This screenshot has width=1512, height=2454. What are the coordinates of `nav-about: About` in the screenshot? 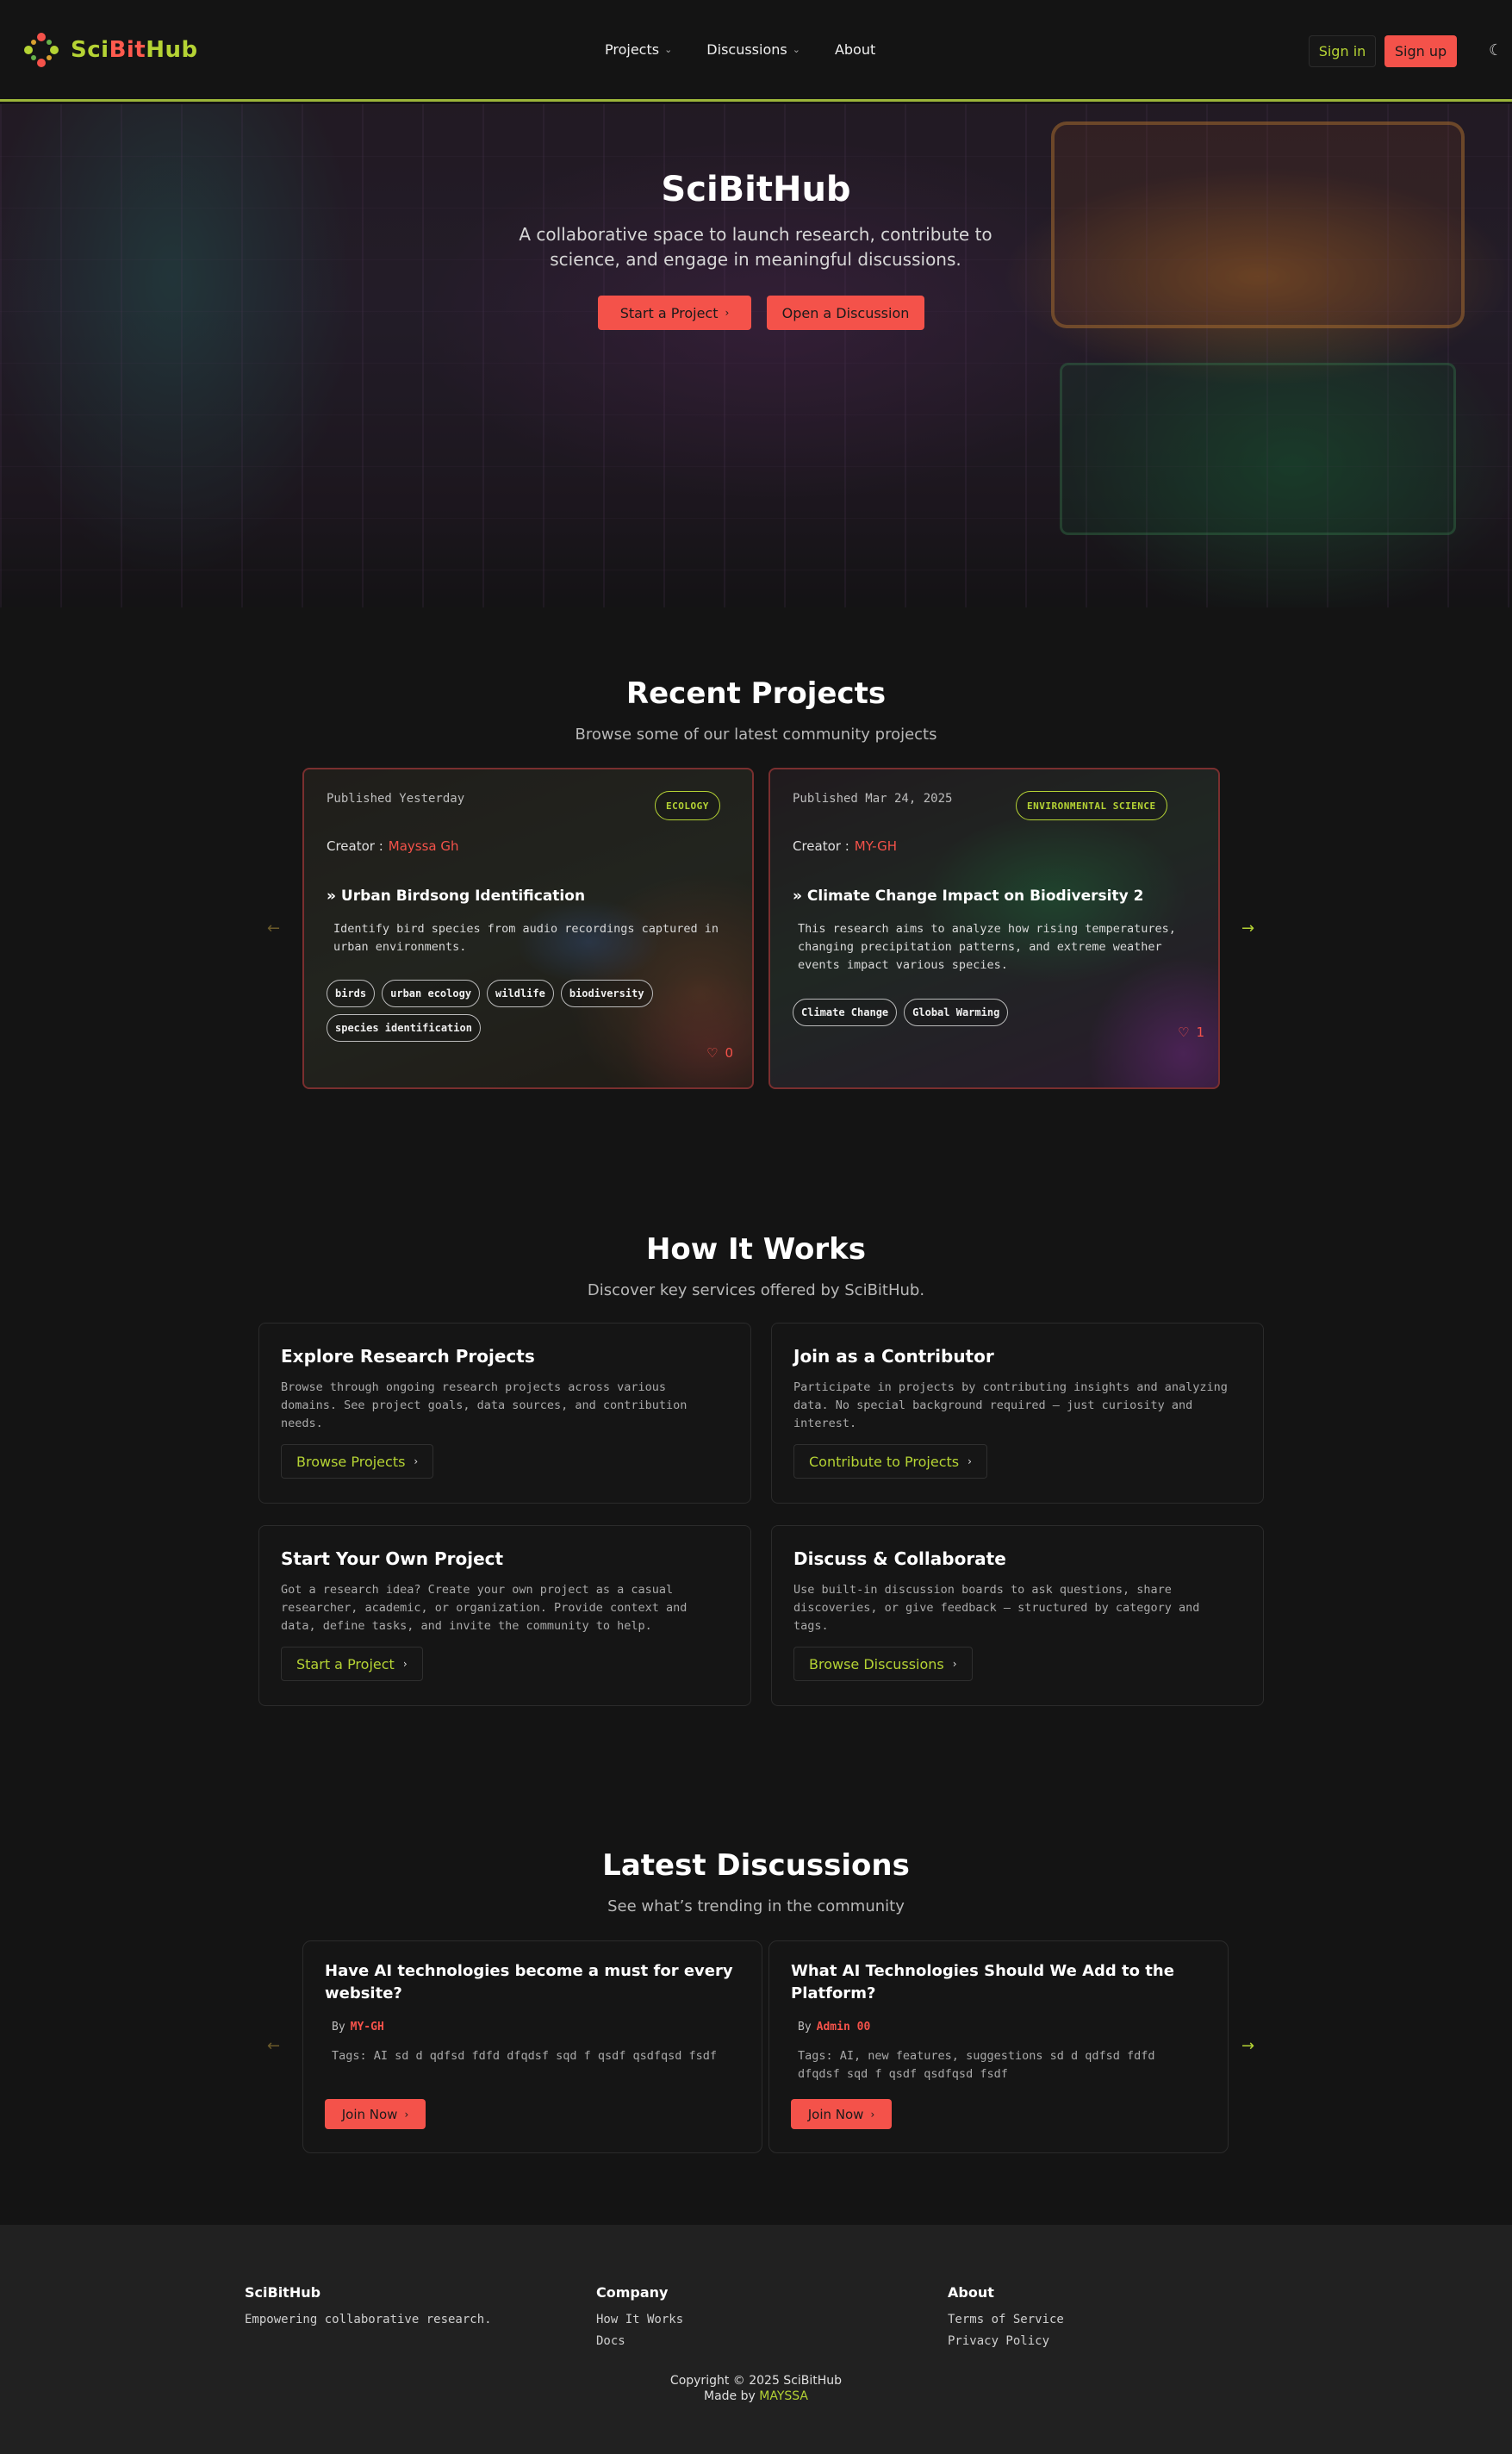 It's located at (855, 49).